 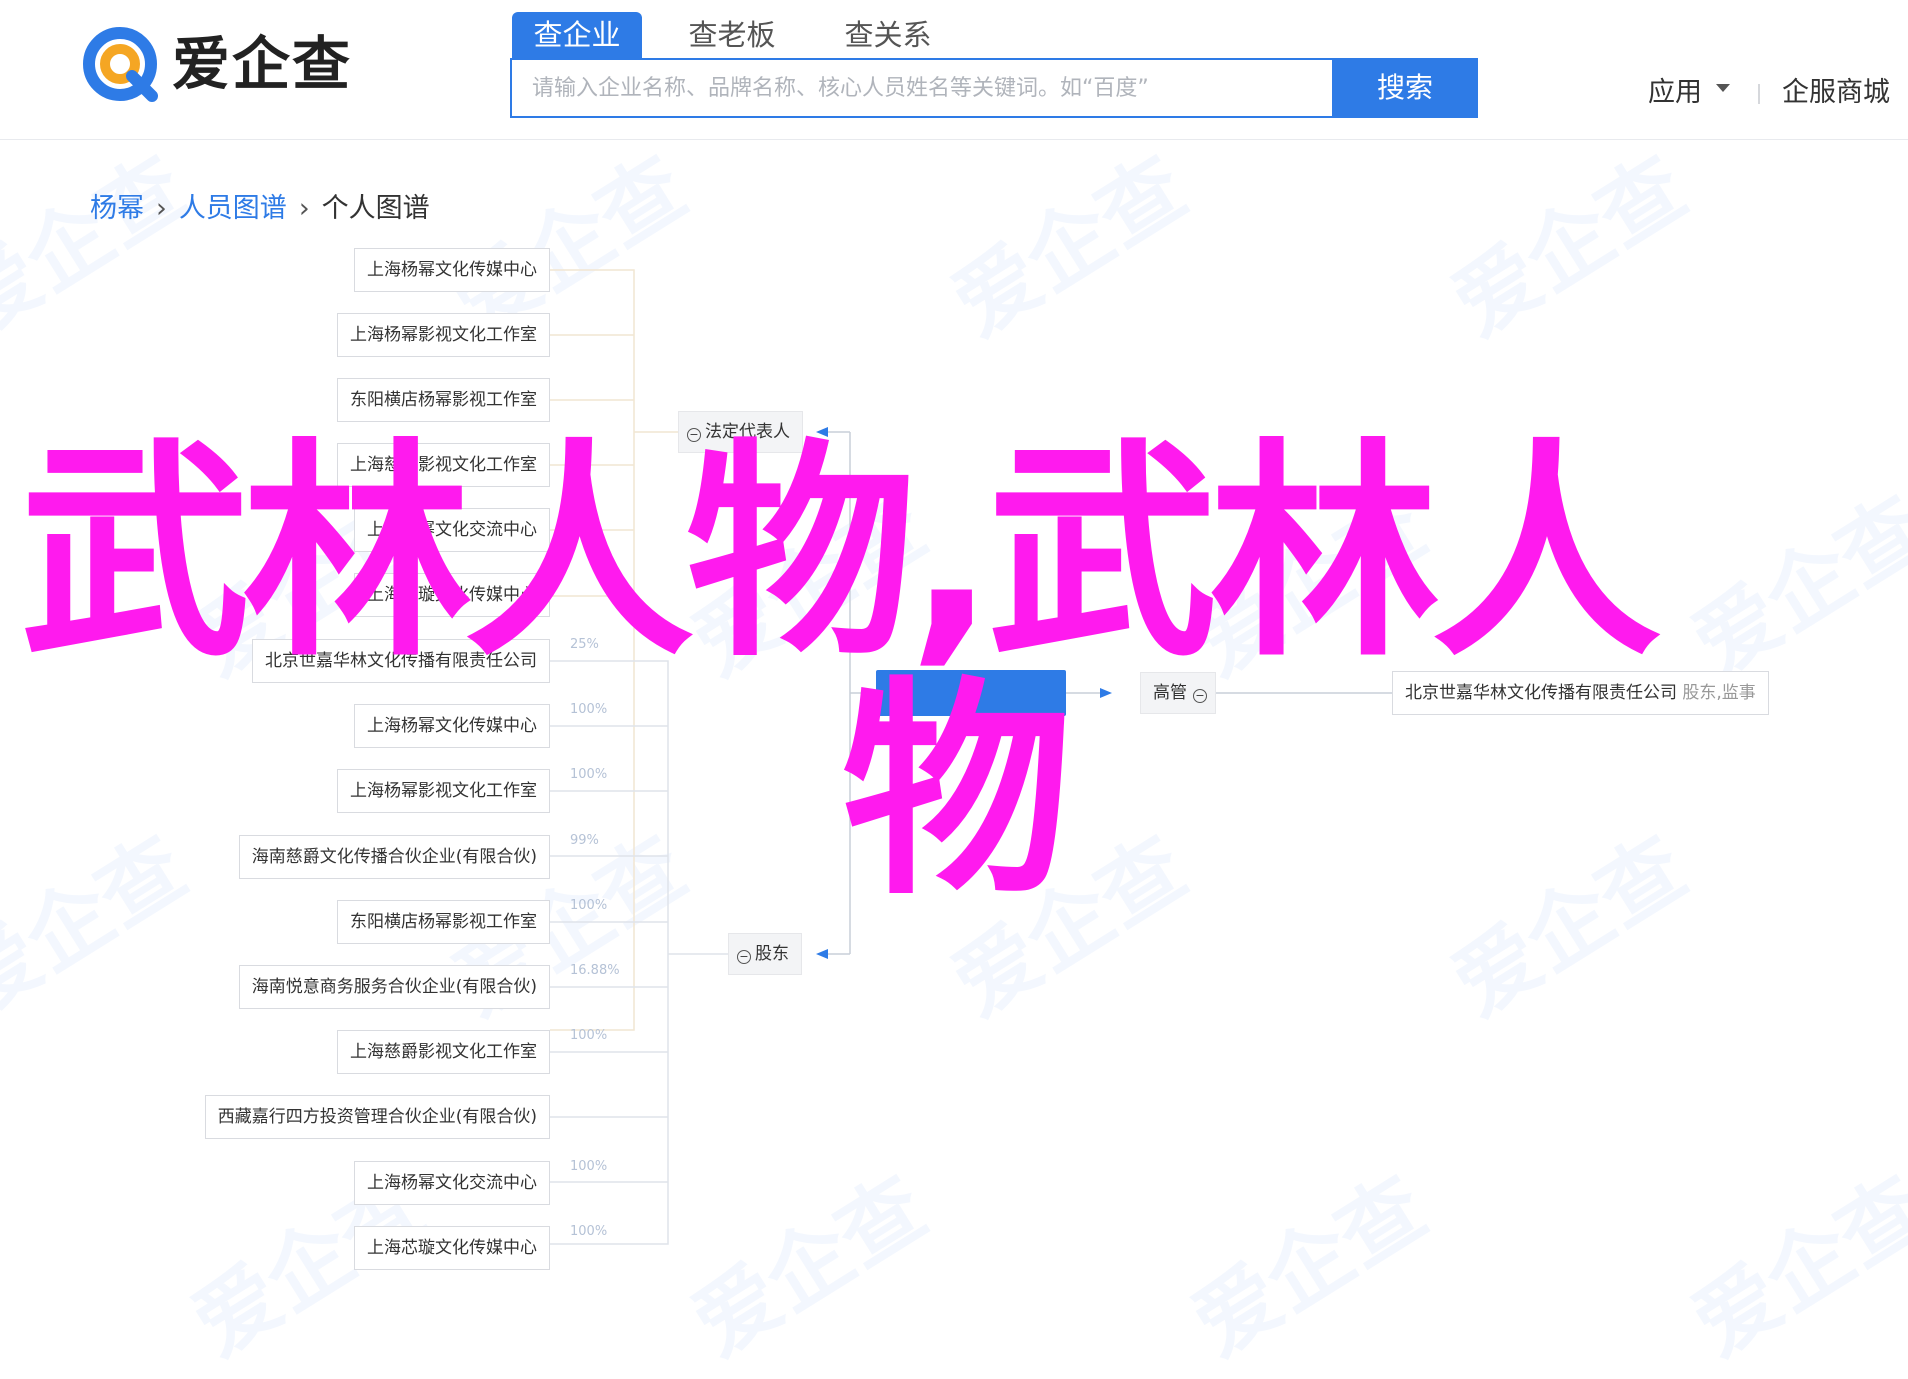 What do you see at coordinates (452, 1247) in the screenshot?
I see `shareholder-company-node: 上海芯璇文化传媒中心` at bounding box center [452, 1247].